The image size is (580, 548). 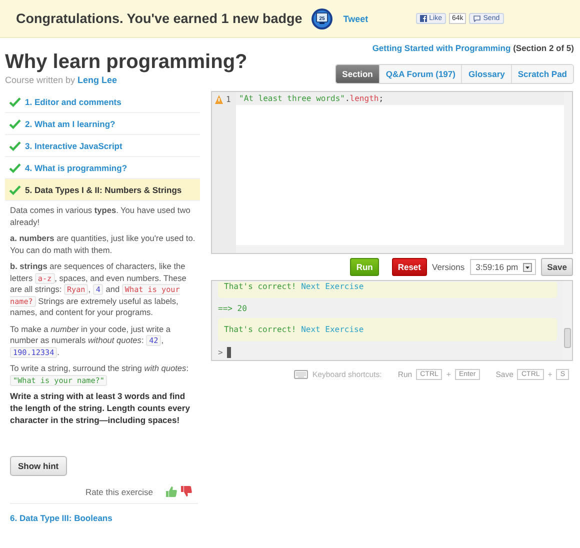 I want to click on tab: Q&A Forum (197), so click(x=420, y=74).